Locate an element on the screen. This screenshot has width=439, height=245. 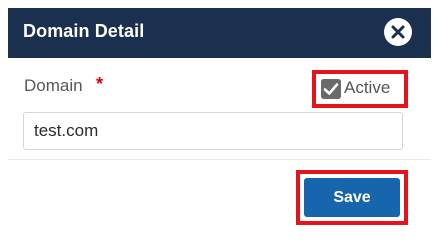
dialog-title: Domain Detail is located at coordinates (84, 31).